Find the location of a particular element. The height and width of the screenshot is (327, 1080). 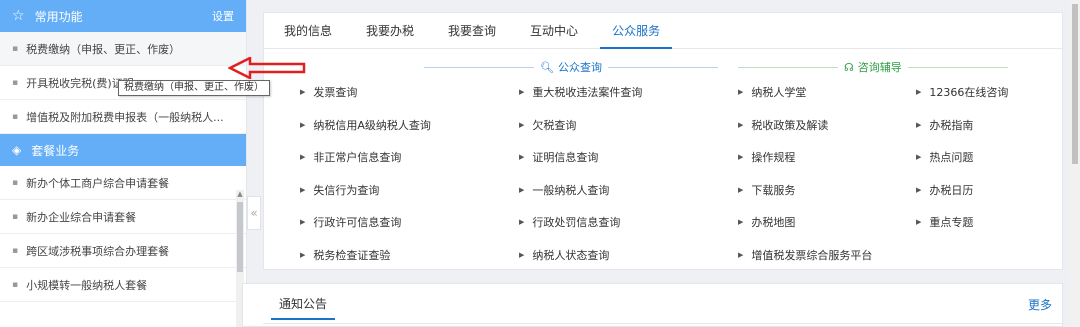

link-label: 操作规程 is located at coordinates (773, 157).